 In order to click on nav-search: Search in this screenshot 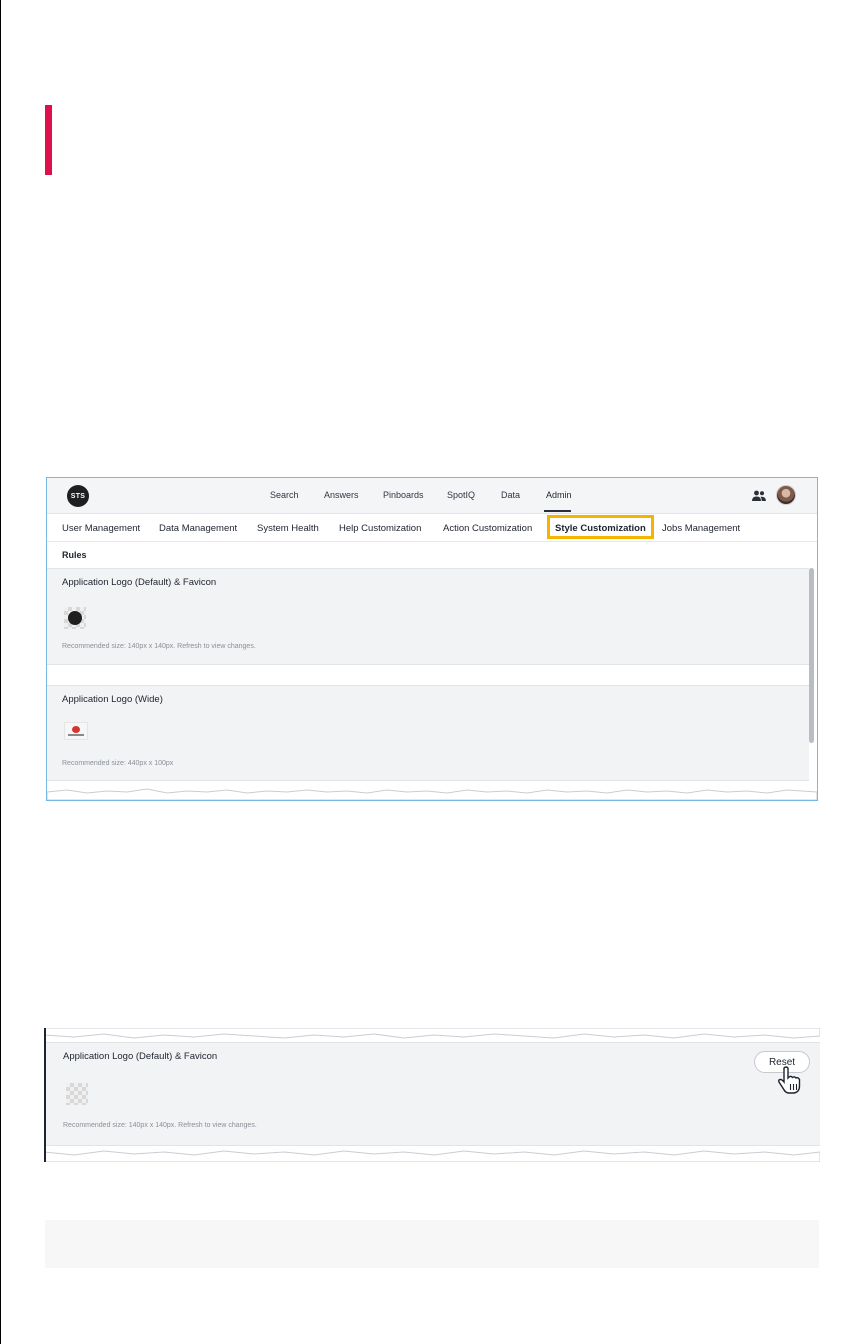, I will do `click(284, 495)`.